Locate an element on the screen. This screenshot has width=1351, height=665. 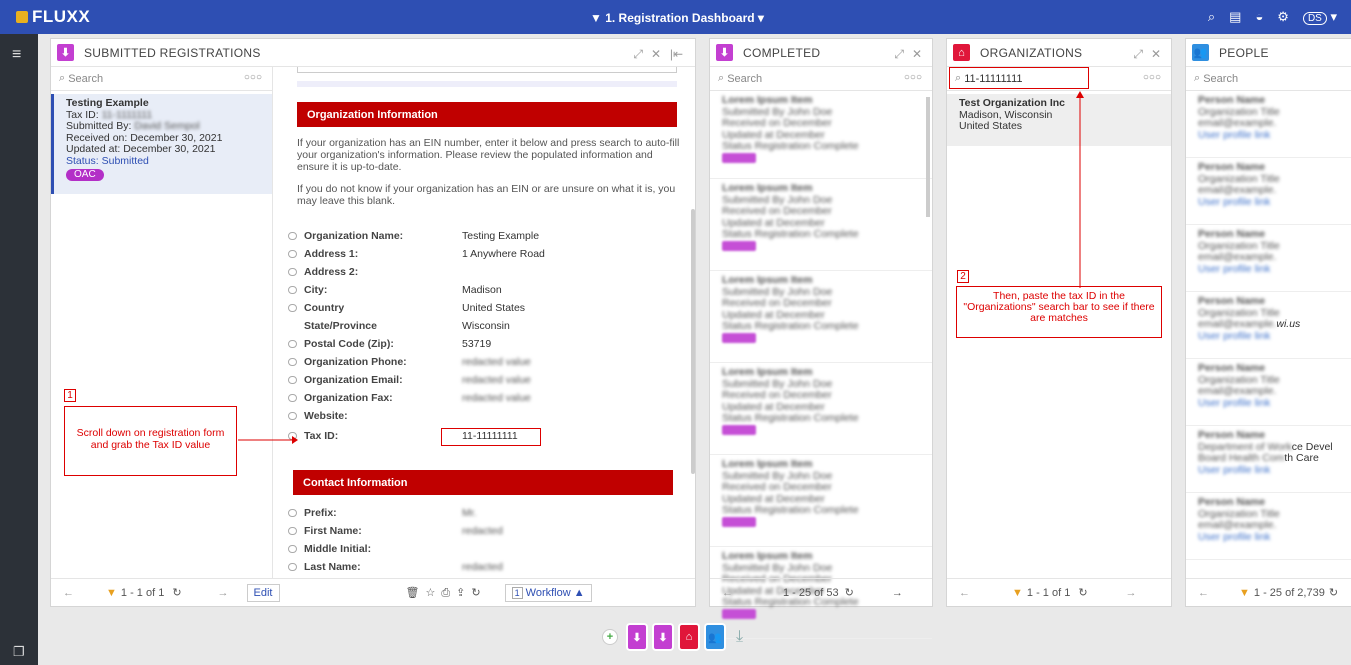
collapse-icon: |⇤ is located at coordinates (676, 54).